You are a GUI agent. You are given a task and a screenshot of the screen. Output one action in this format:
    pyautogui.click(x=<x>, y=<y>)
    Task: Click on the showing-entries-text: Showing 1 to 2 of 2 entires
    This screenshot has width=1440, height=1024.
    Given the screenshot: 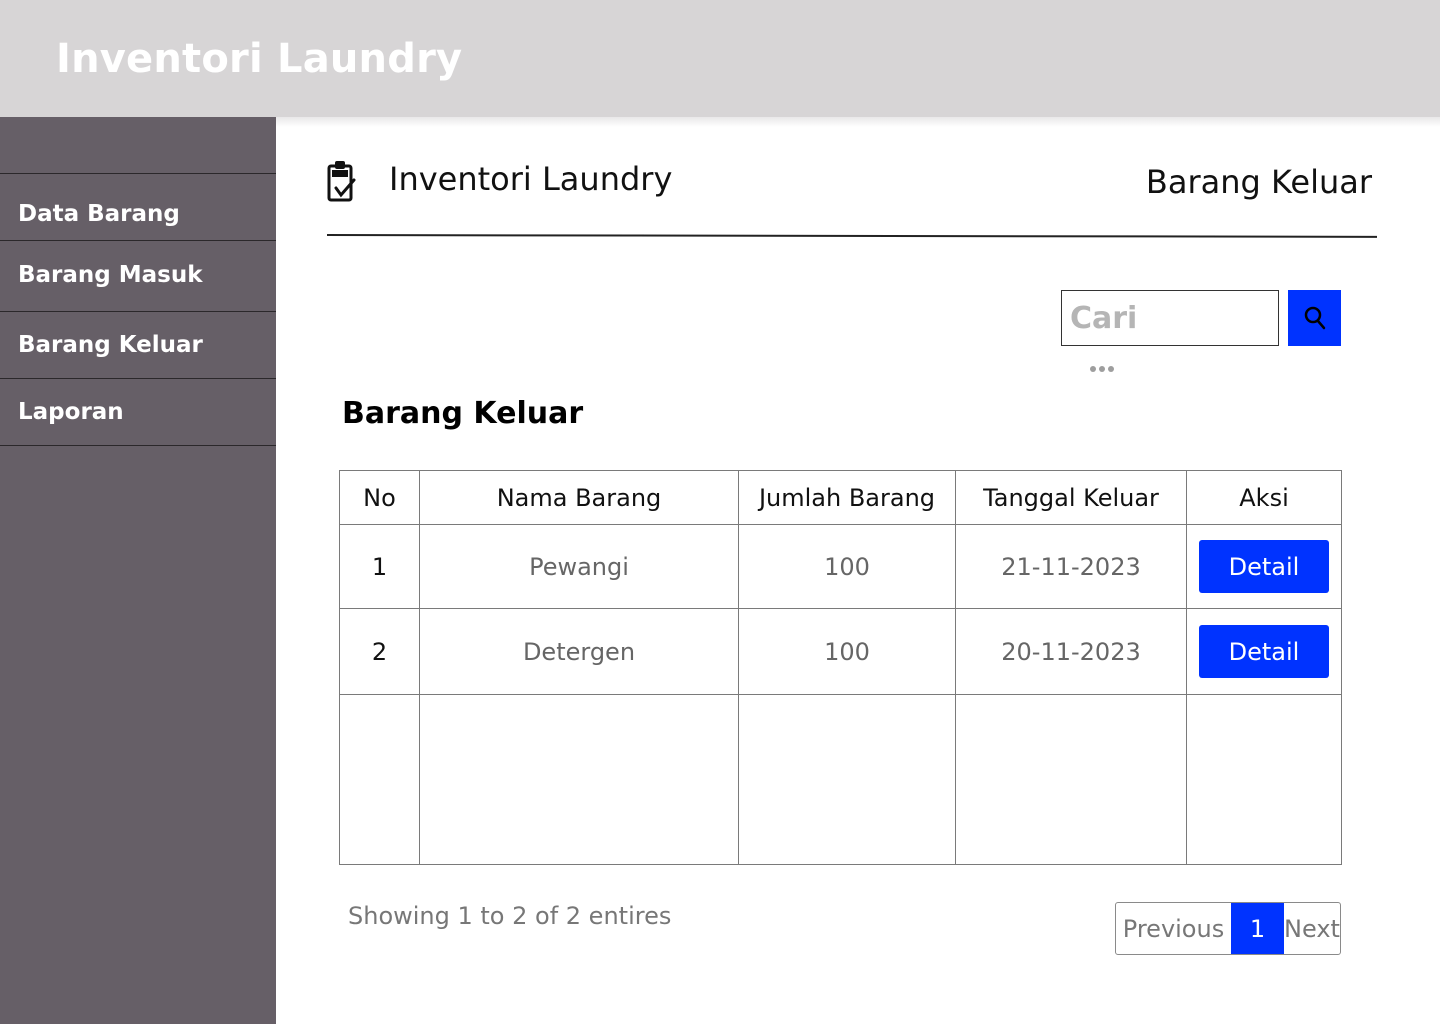 What is the action you would take?
    pyautogui.click(x=510, y=916)
    